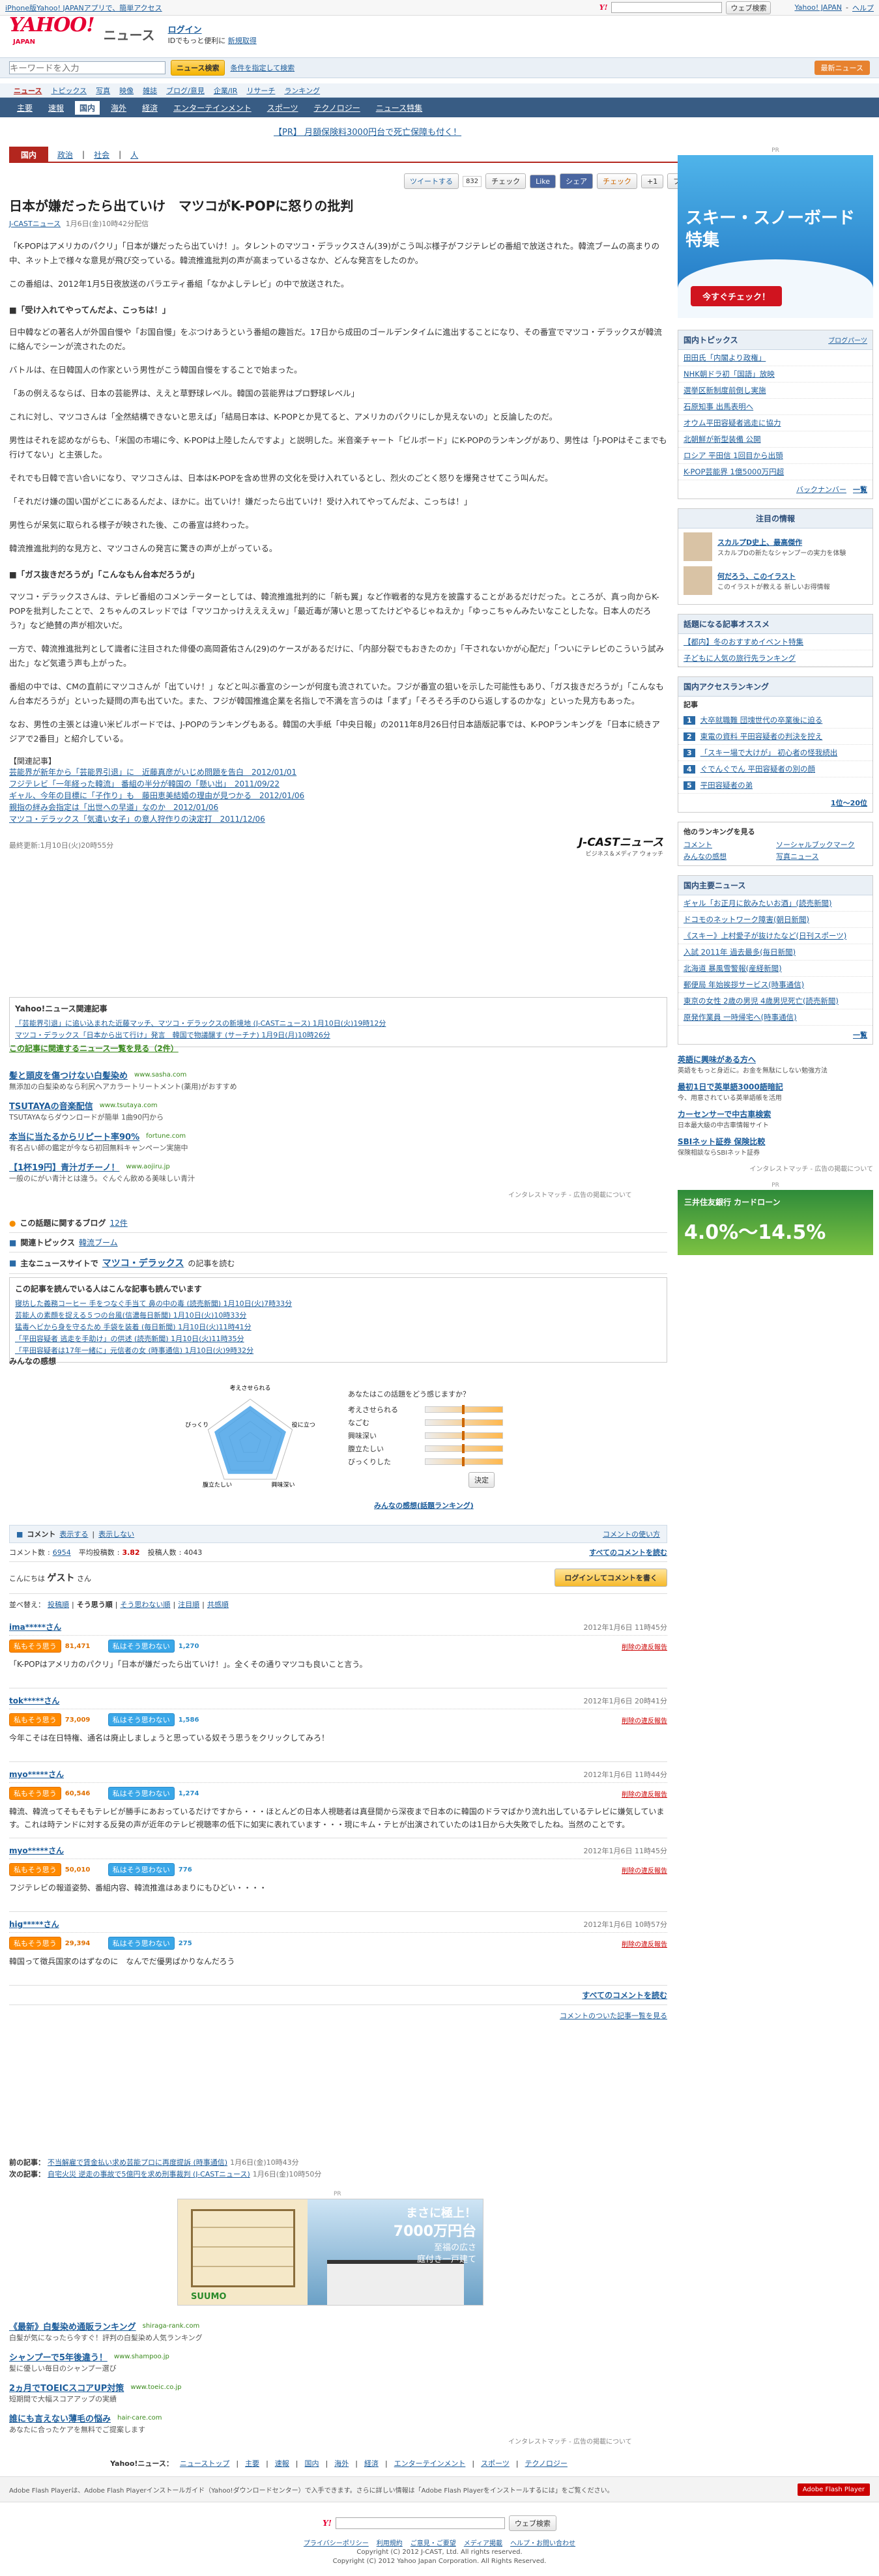  Describe the element at coordinates (775, 1017) in the screenshot. I see `domestic-news-item: 原発作業員 一時帰宅へ(時事通信)` at that location.